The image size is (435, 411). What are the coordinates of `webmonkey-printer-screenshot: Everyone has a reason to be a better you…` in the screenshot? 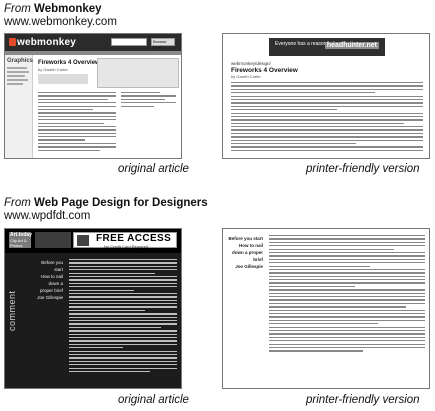 It's located at (326, 96).